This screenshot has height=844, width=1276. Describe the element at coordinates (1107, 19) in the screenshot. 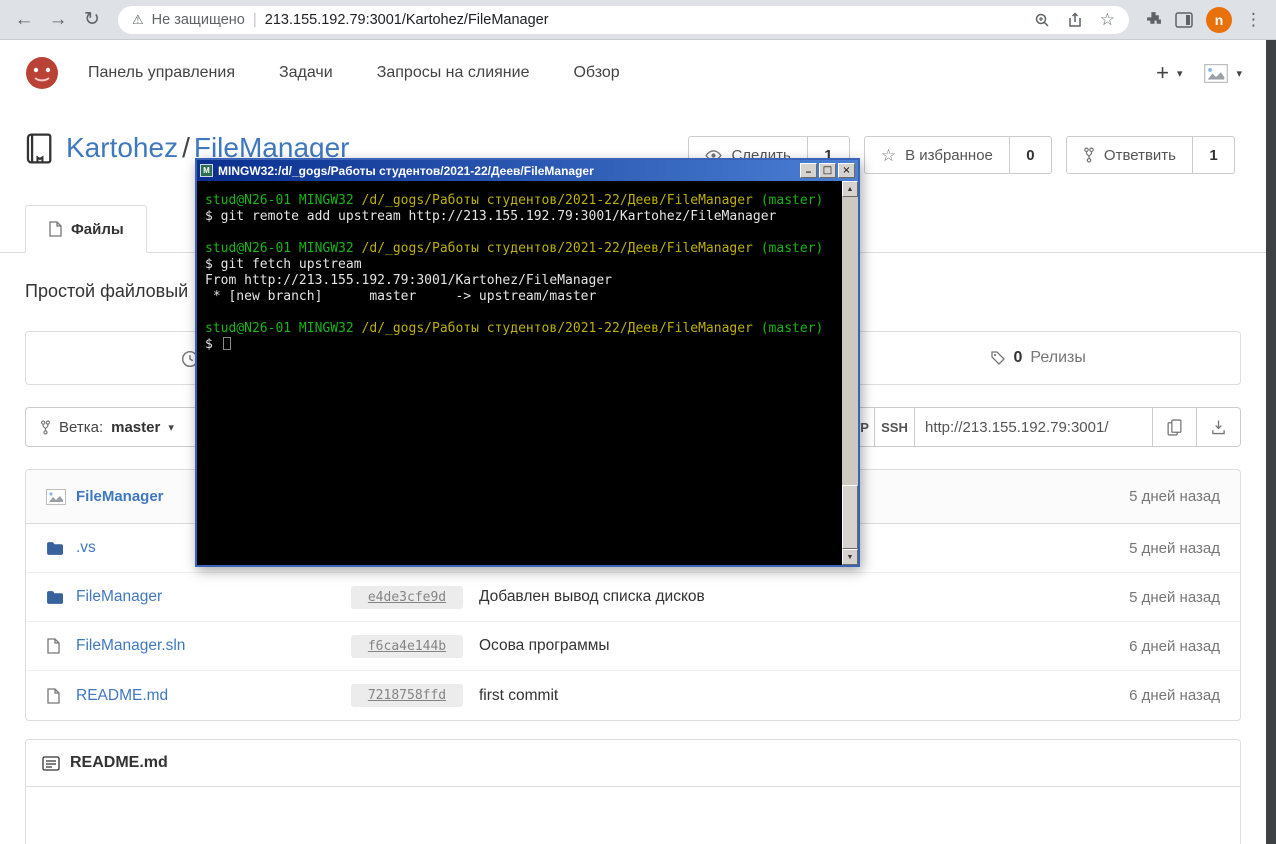

I see `bookmark-star-icon: ☆` at that location.